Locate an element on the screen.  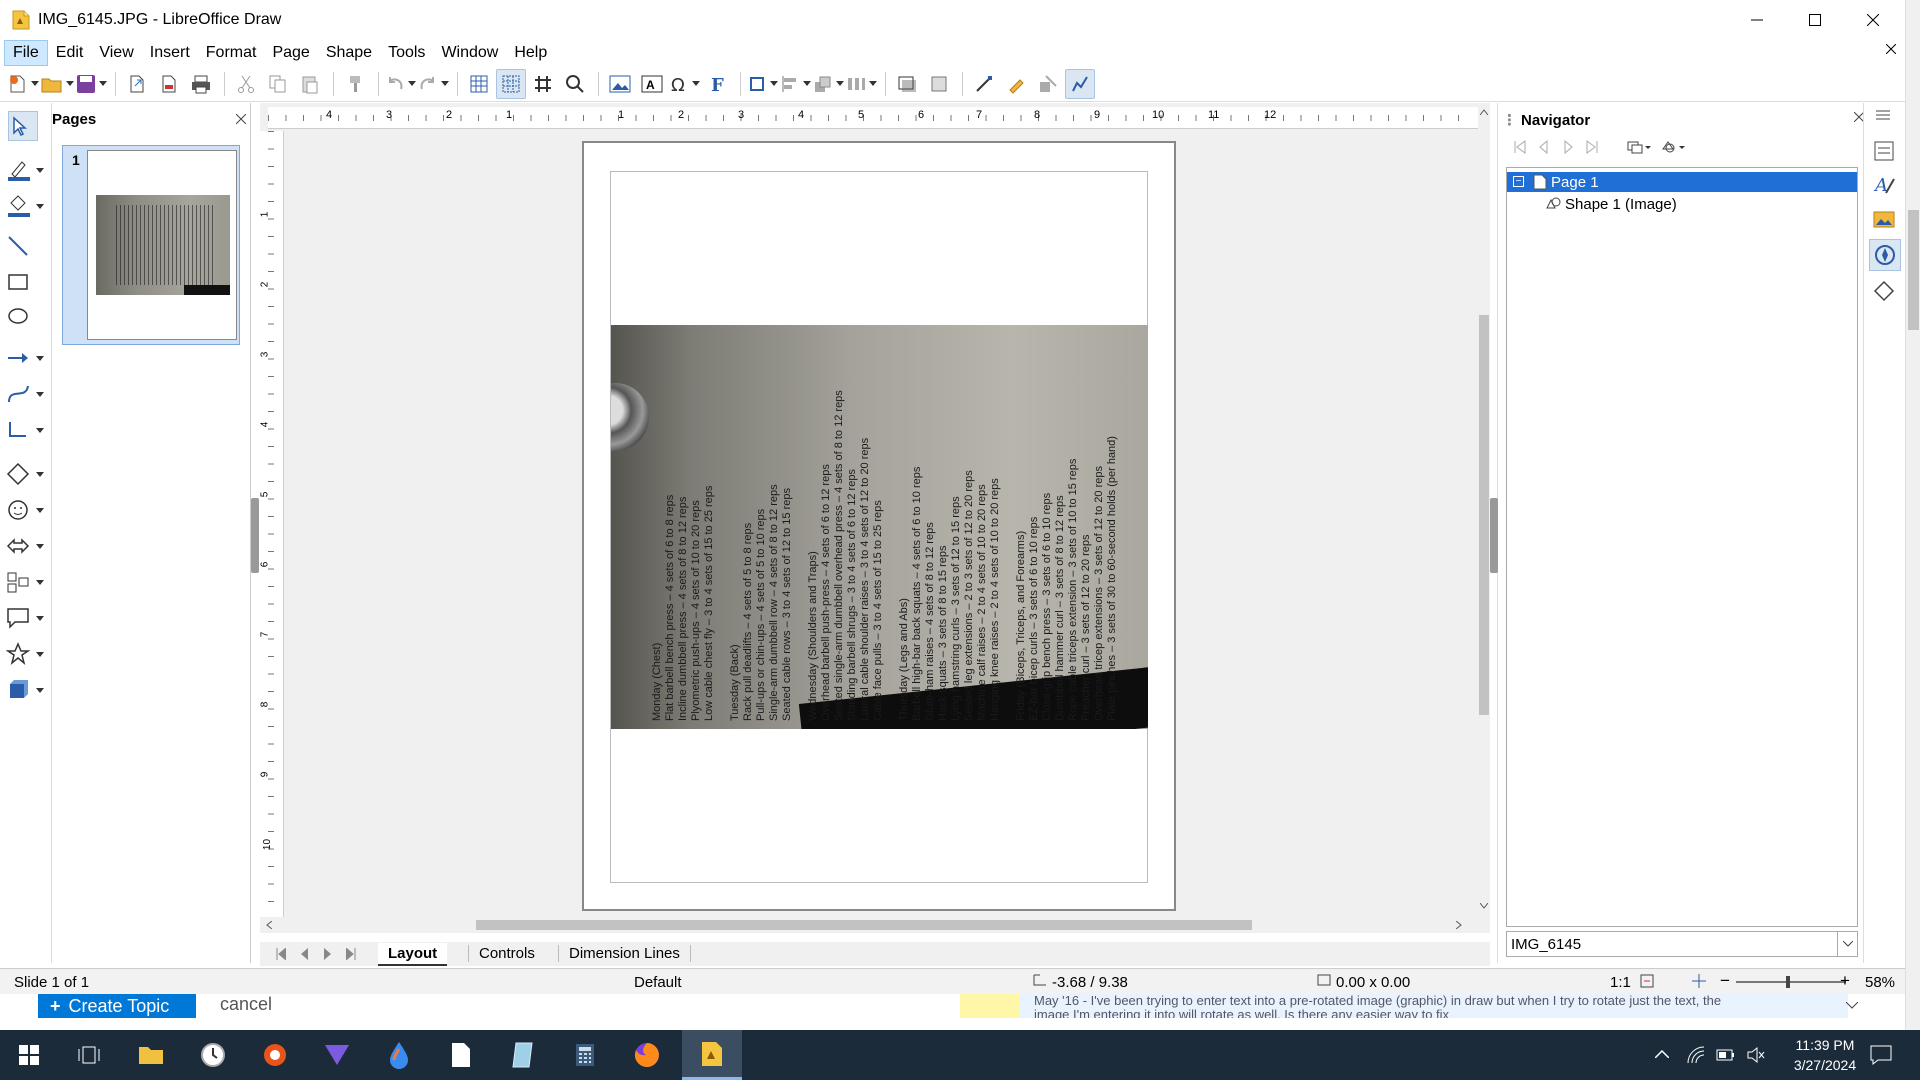
drag-mode-icon is located at coordinates (1639, 147).